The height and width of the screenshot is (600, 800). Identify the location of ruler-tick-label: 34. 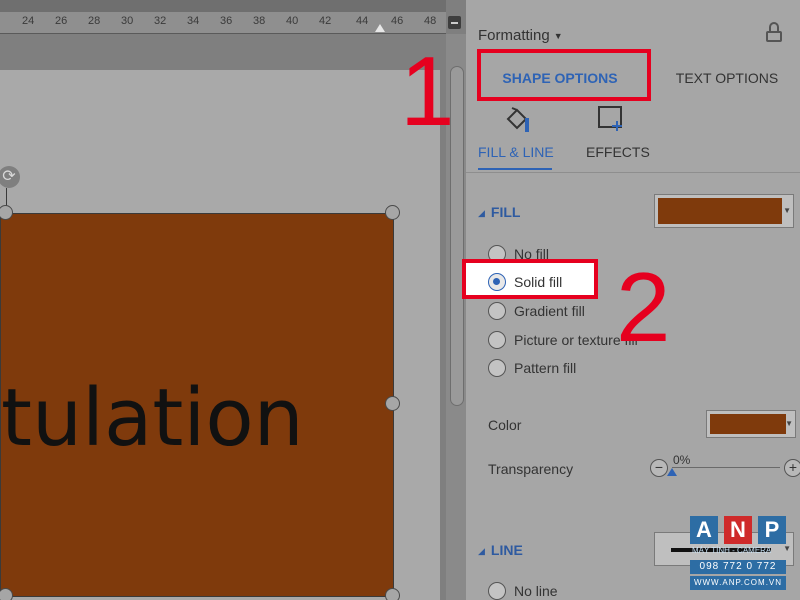
(193, 21).